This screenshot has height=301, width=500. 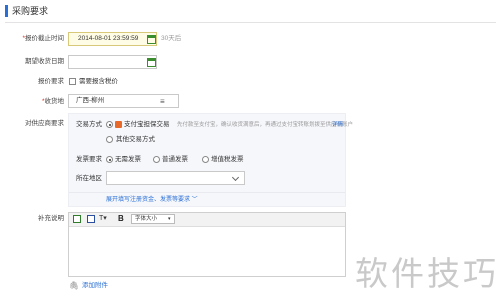 What do you see at coordinates (235, 177) in the screenshot?
I see `chevron-down-icon` at bounding box center [235, 177].